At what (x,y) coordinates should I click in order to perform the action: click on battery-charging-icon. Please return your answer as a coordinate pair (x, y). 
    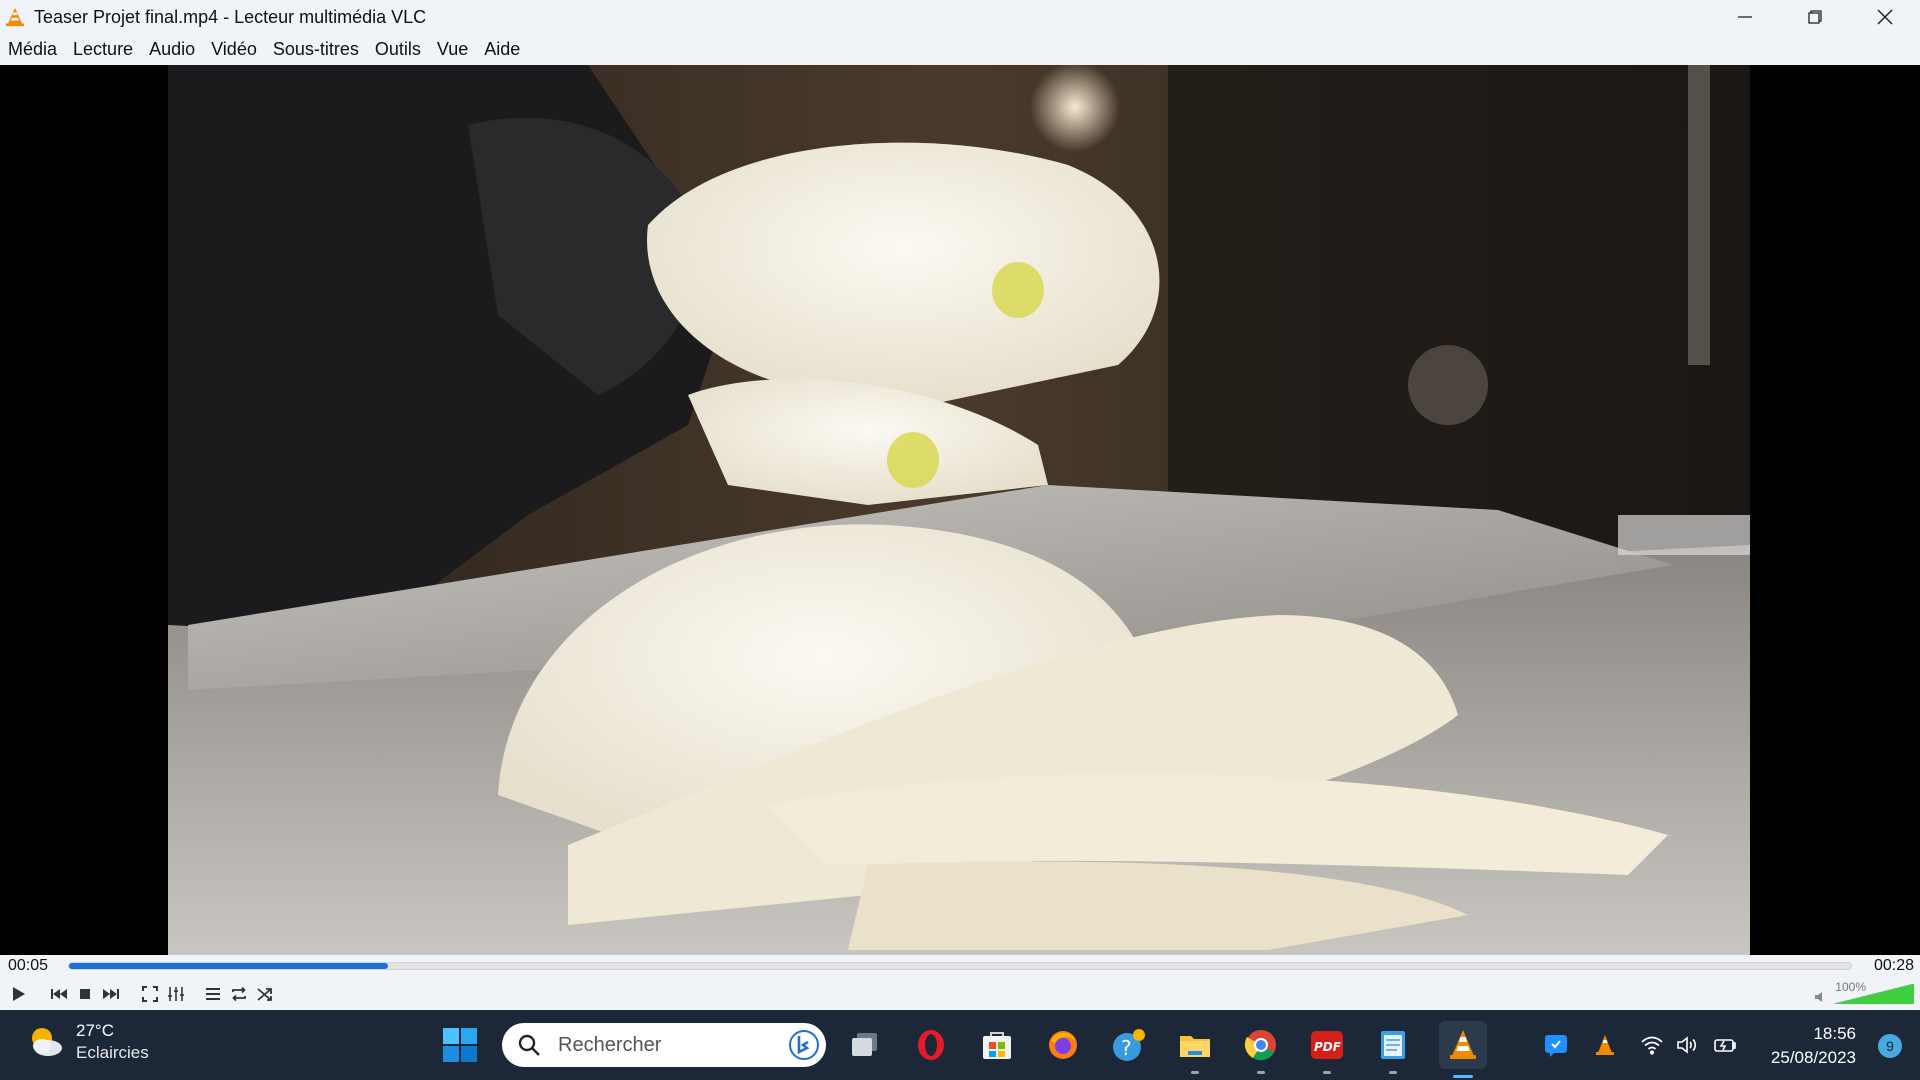
    Looking at the image, I should click on (1725, 1045).